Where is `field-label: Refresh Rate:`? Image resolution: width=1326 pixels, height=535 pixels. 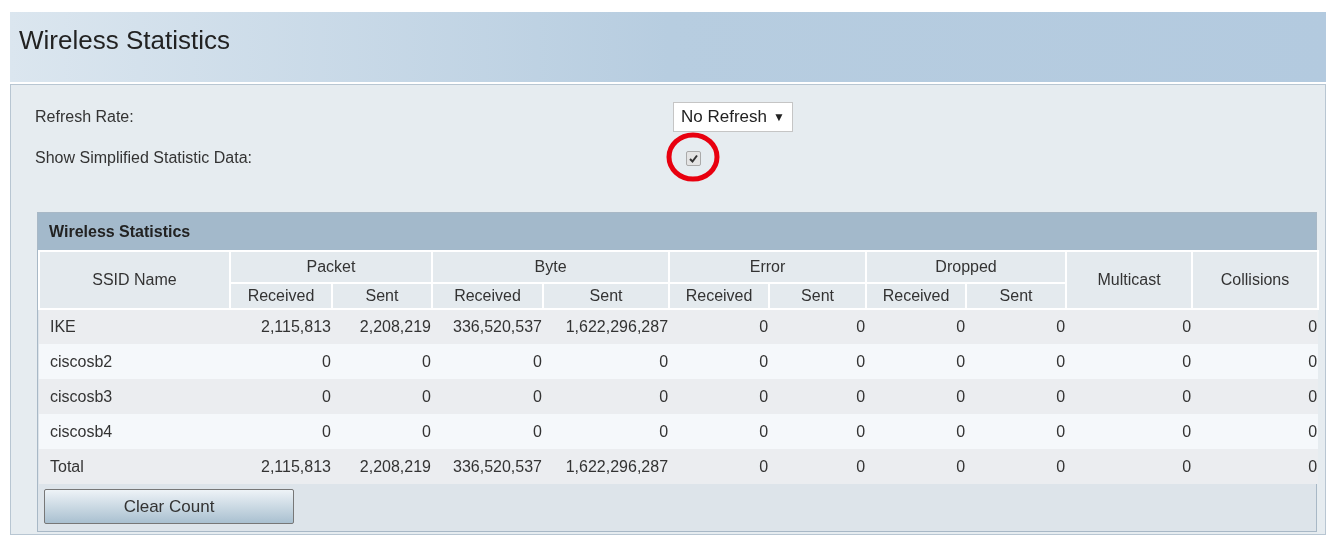 field-label: Refresh Rate: is located at coordinates (85, 117).